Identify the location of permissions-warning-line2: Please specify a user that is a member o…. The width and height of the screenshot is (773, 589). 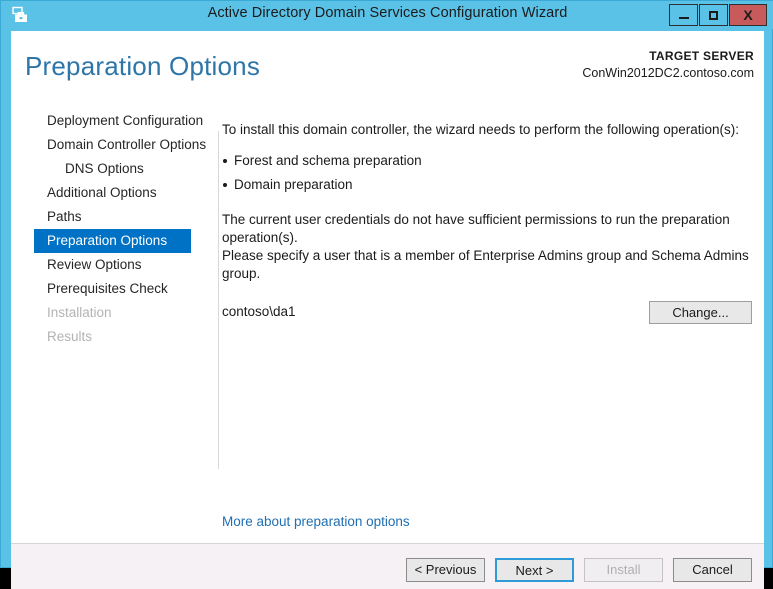
(485, 264).